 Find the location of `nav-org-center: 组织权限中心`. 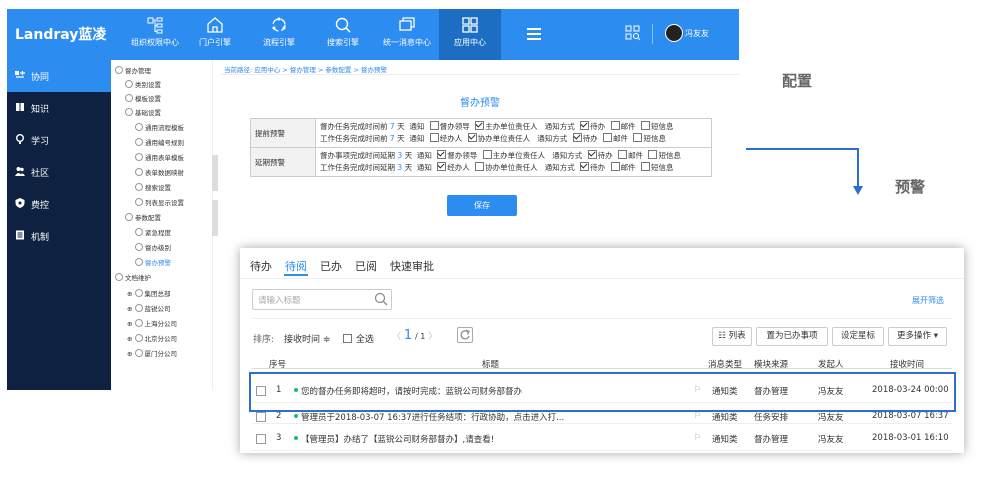

nav-org-center: 组织权限中心 is located at coordinates (155, 34).